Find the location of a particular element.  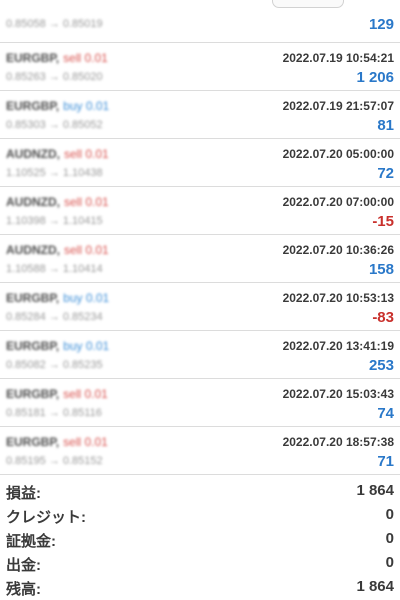

trade-profit: -83 is located at coordinates (383, 317).